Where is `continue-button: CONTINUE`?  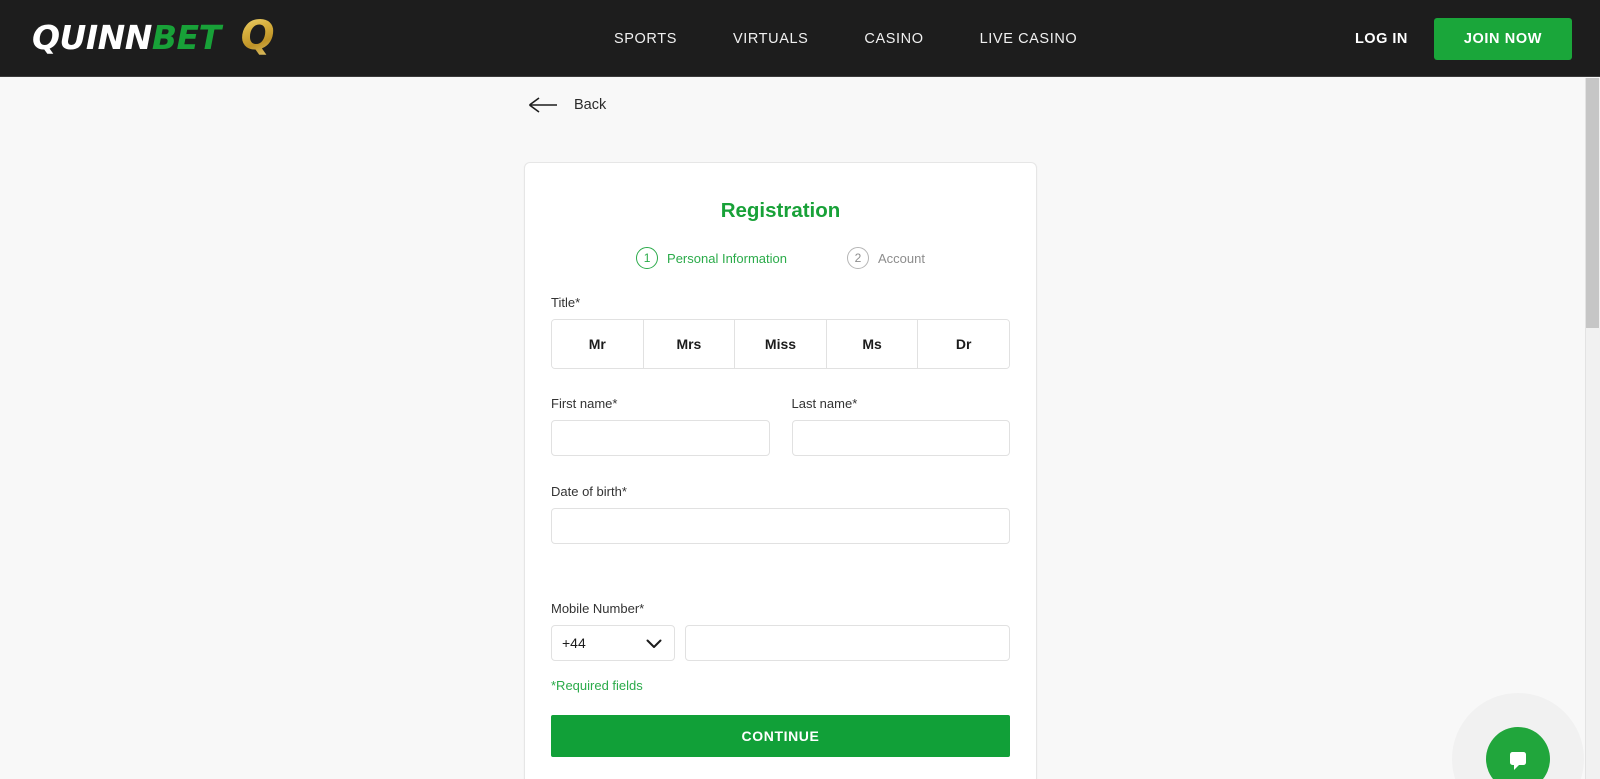
continue-button: CONTINUE is located at coordinates (780, 736).